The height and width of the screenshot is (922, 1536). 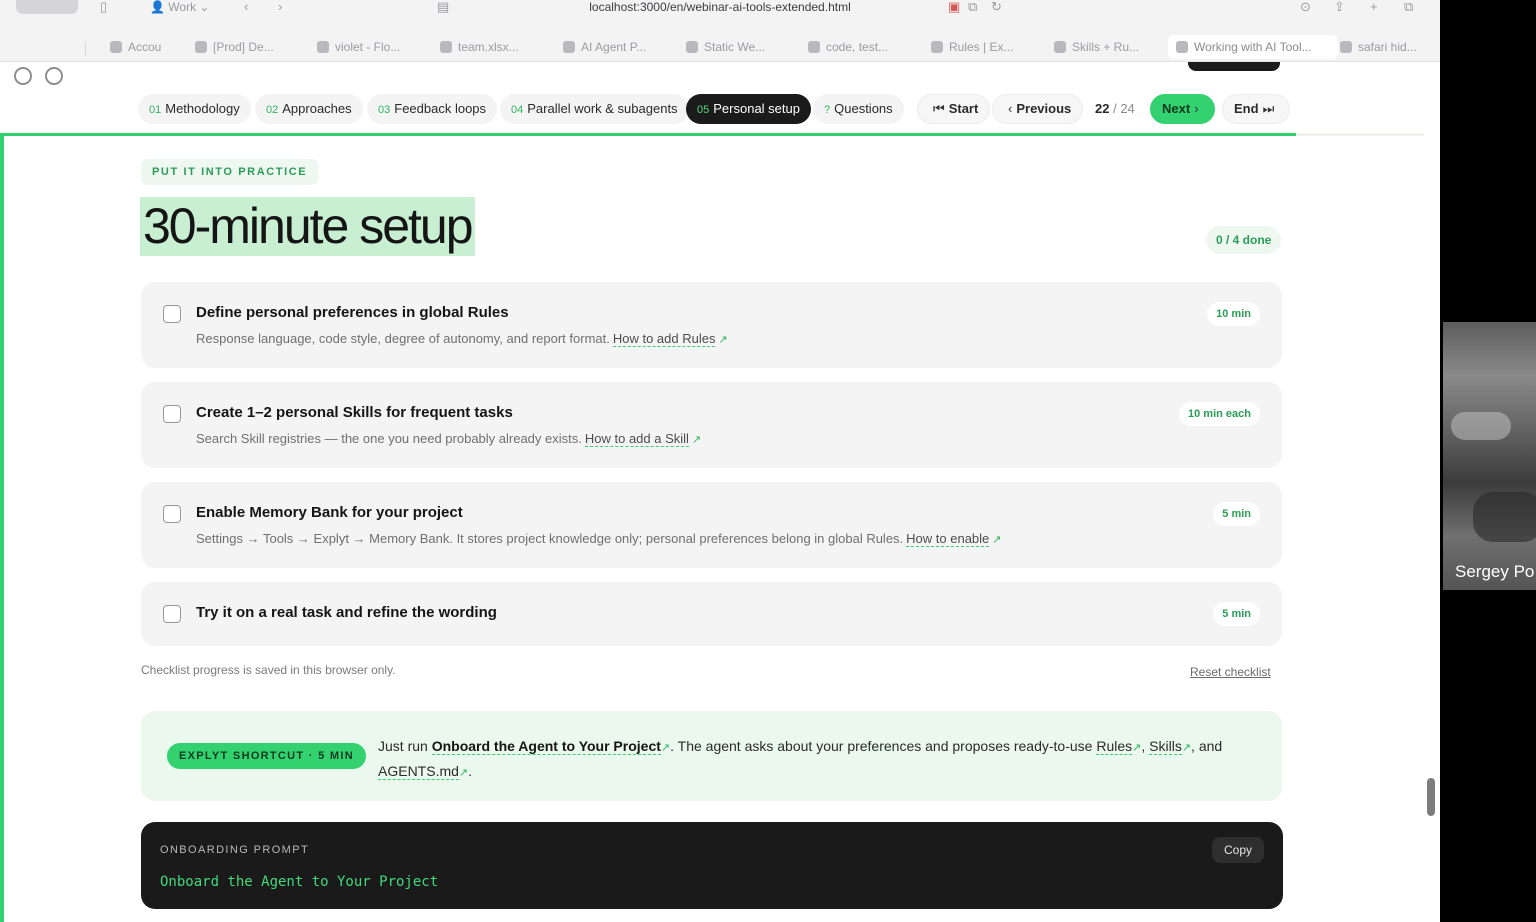 I want to click on current-slide: 22, so click(x=1102, y=108).